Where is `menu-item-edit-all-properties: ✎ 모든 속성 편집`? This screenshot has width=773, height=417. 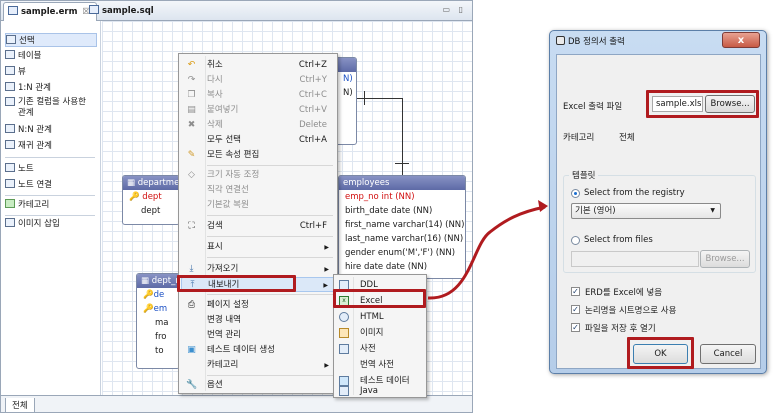
menu-item-edit-all-properties: ✎ 모든 속성 편집 is located at coordinates (258, 155).